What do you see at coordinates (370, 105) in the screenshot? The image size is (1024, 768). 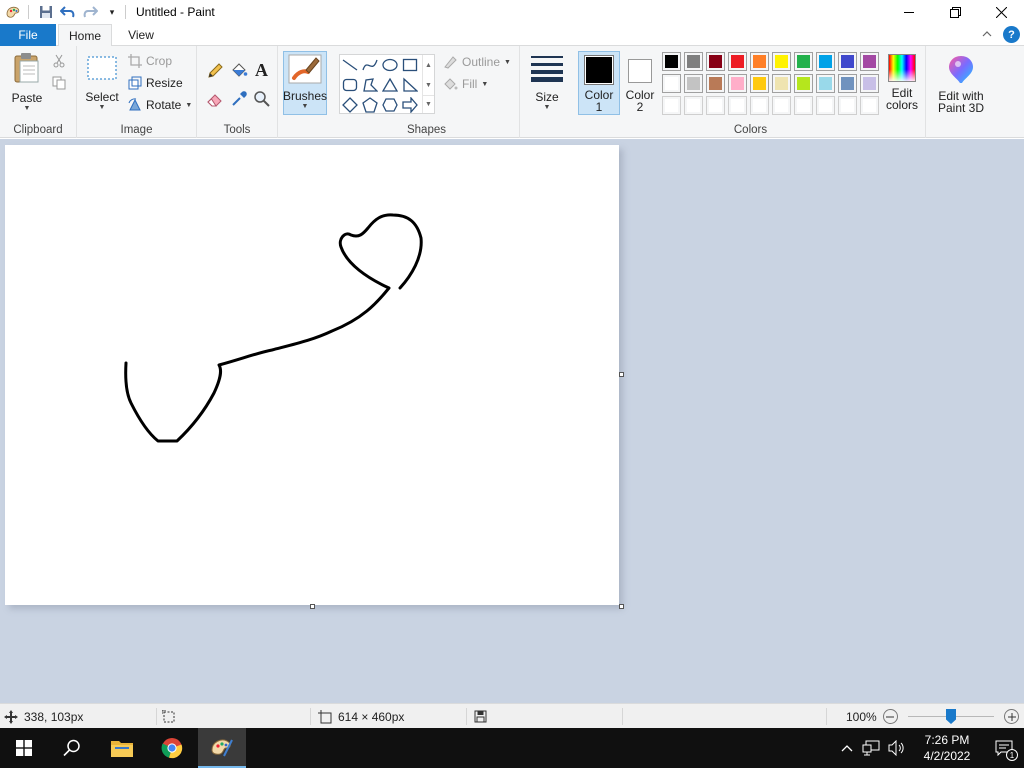 I see `pentagon-shape` at bounding box center [370, 105].